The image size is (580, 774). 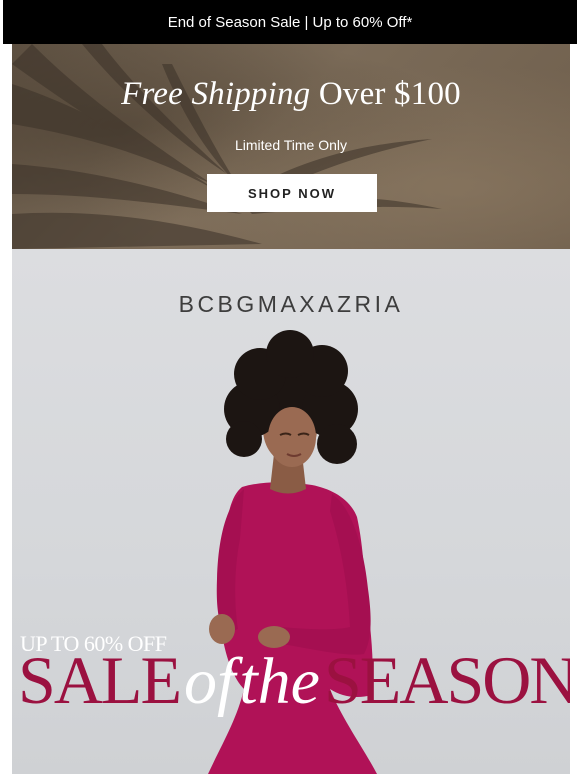 What do you see at coordinates (279, 681) in the screenshot?
I see `headline-word-the: the` at bounding box center [279, 681].